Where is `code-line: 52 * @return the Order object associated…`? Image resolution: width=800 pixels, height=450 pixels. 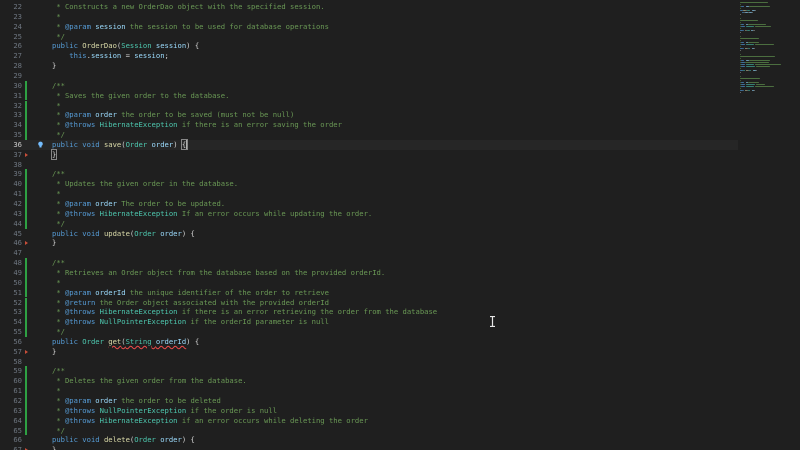
code-line: 52 * @return the Order object associated… is located at coordinates (369, 302).